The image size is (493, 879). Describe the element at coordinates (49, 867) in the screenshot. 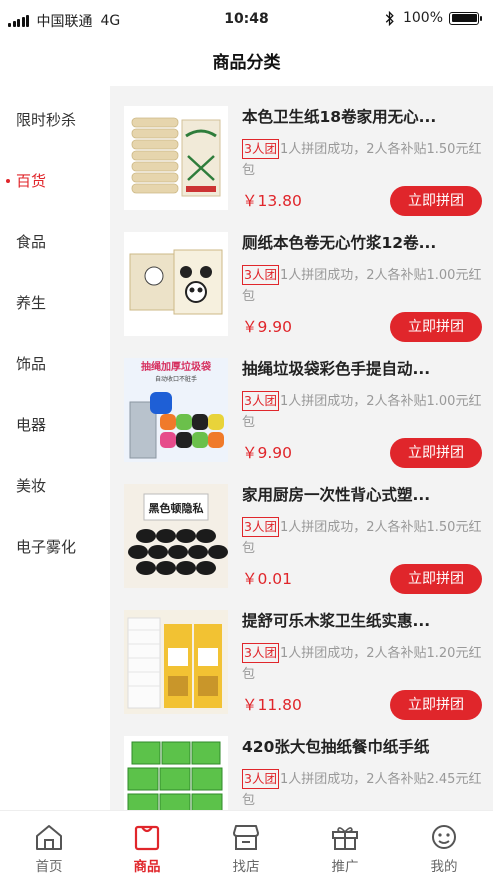

I see `tab-label: 首页` at that location.